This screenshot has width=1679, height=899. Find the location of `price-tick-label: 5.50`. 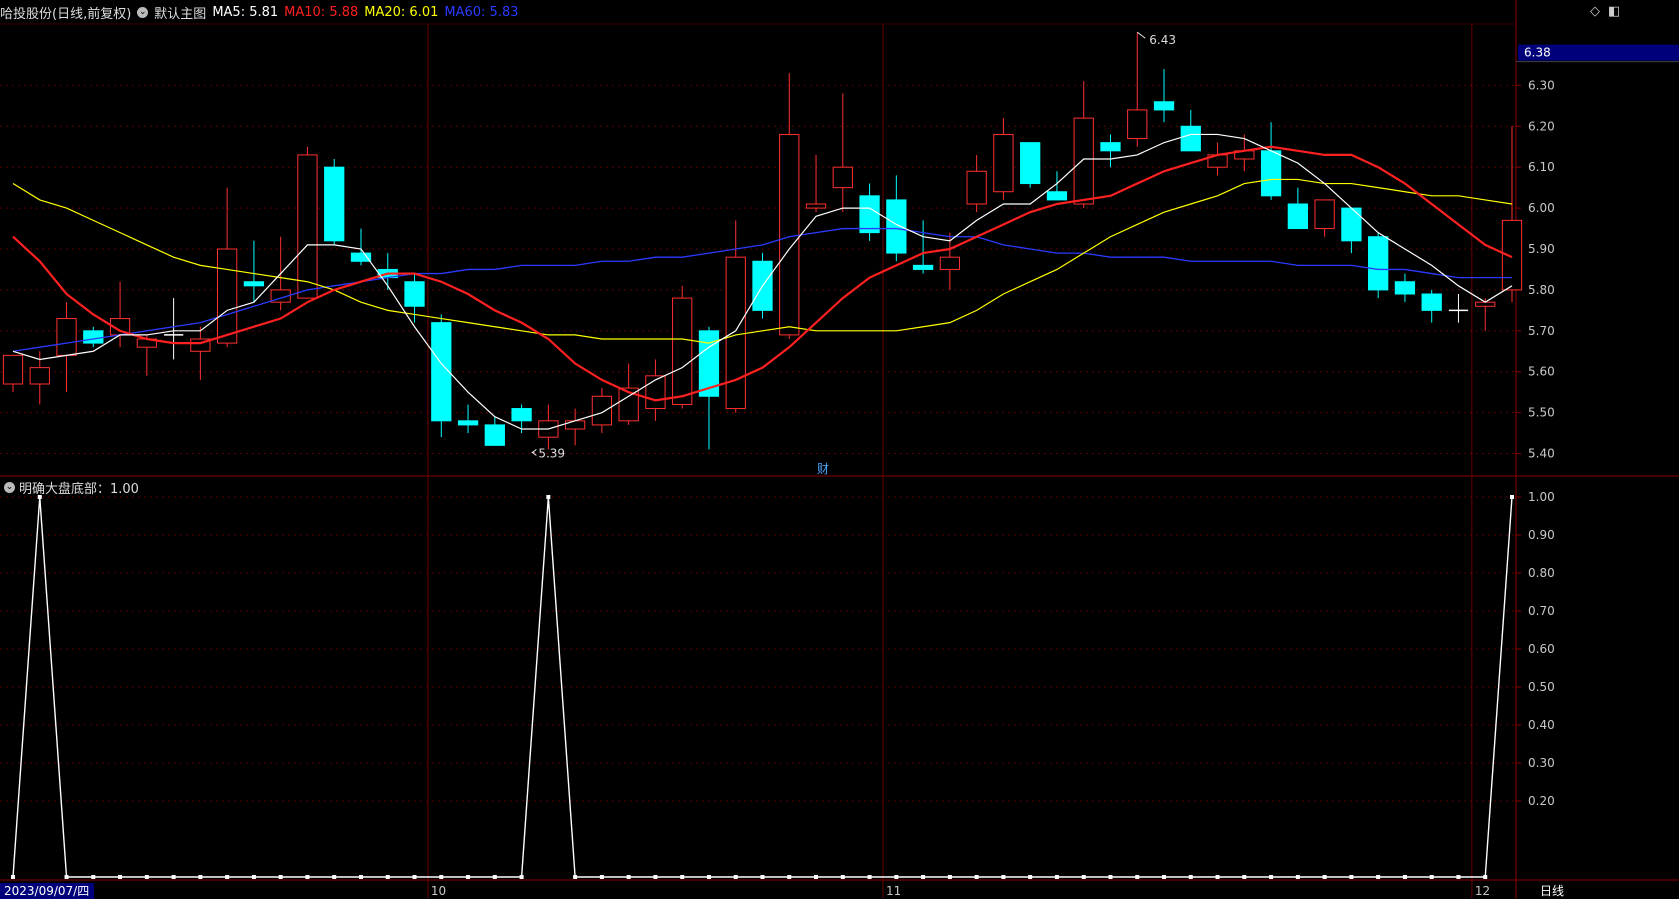

price-tick-label: 5.50 is located at coordinates (1541, 413).